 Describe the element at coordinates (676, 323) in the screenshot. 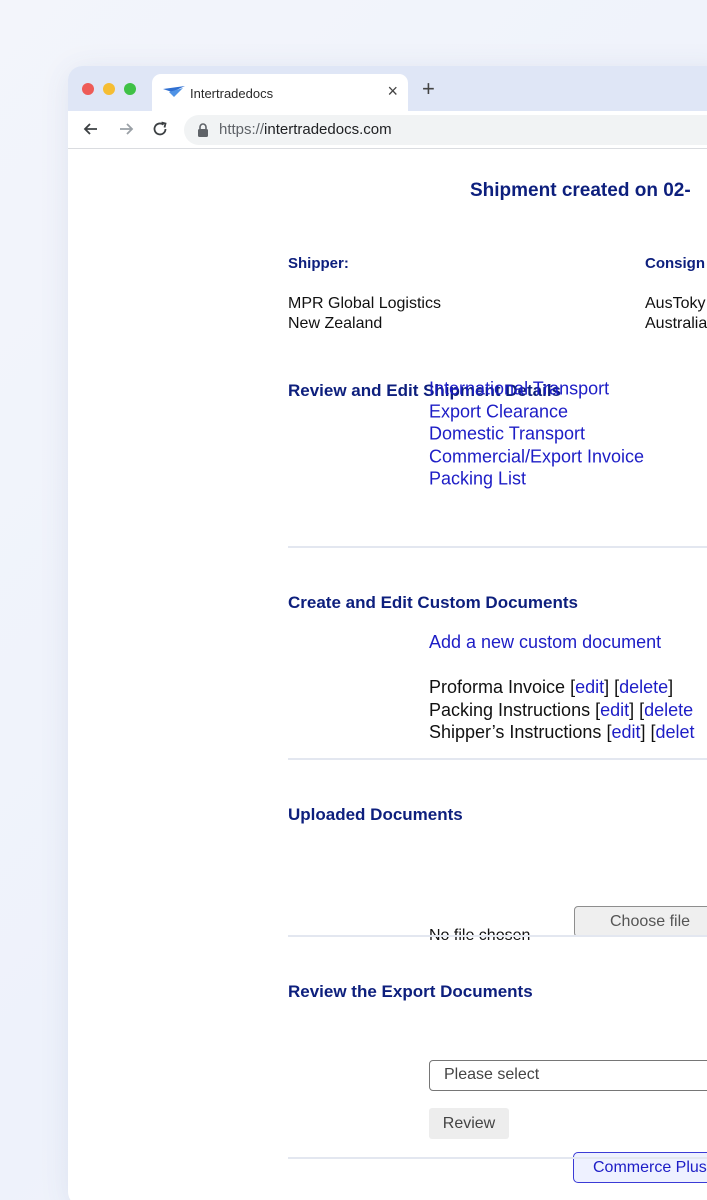

I see `consignee-country: Australia` at that location.